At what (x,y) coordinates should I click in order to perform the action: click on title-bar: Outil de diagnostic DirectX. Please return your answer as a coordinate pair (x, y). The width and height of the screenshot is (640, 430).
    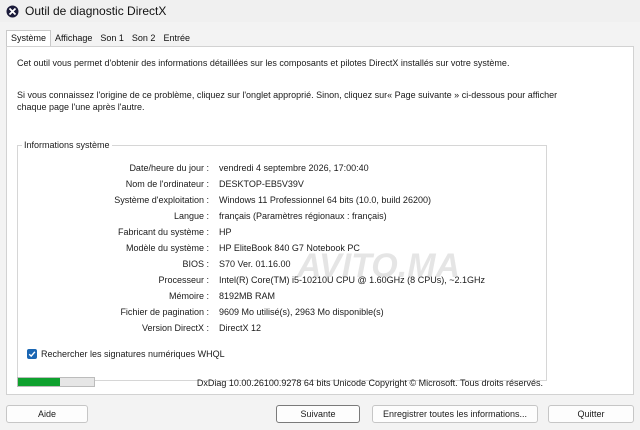
    Looking at the image, I should click on (320, 11).